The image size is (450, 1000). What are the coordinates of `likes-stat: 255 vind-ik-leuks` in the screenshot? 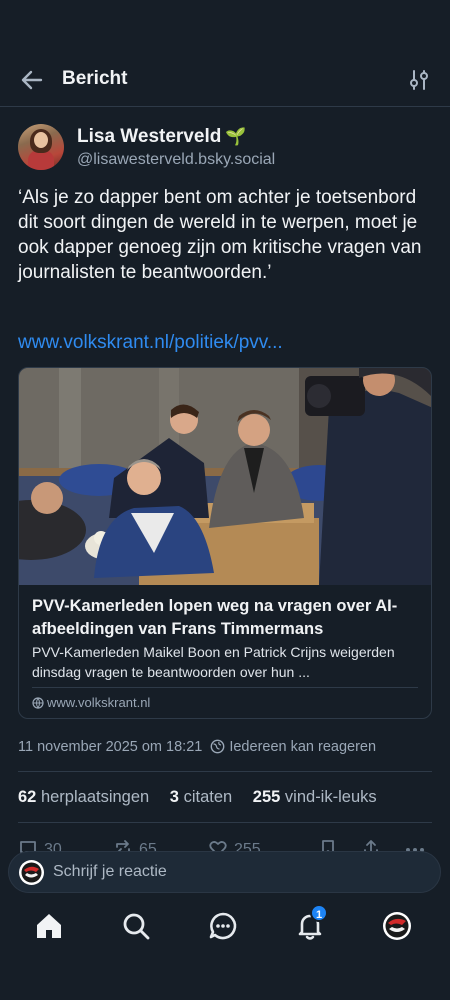 It's located at (315, 797).